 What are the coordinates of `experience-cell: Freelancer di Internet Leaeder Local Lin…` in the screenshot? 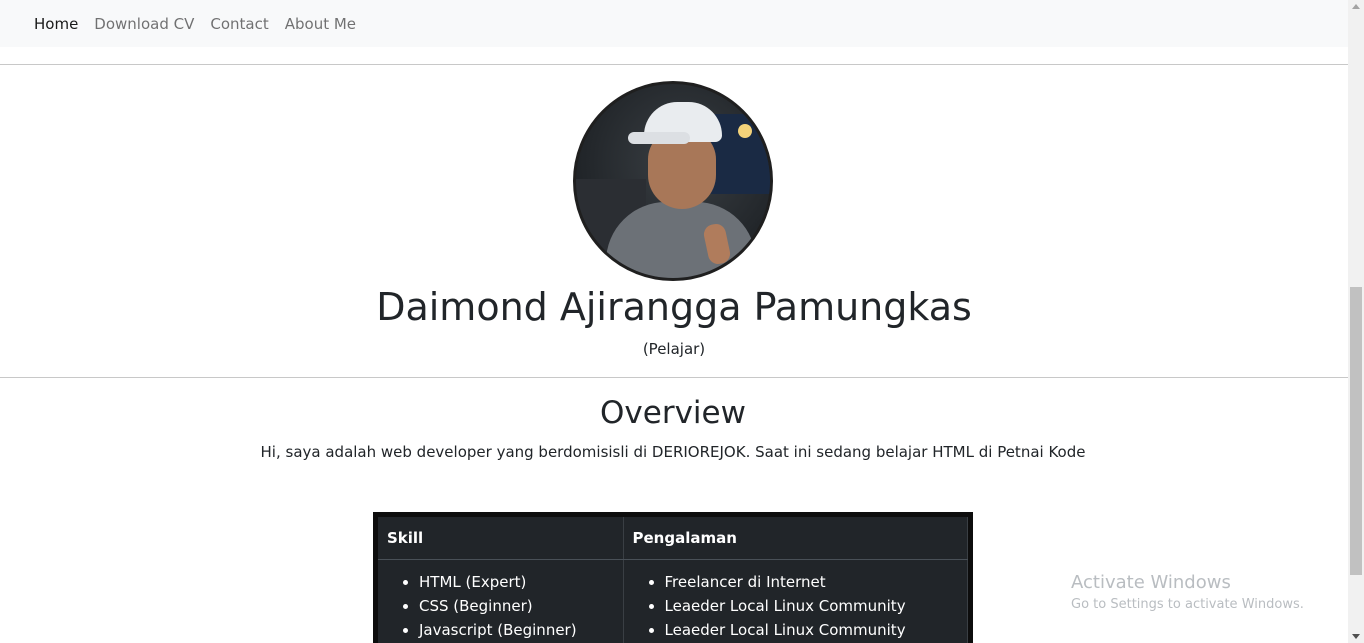 It's located at (795, 601).